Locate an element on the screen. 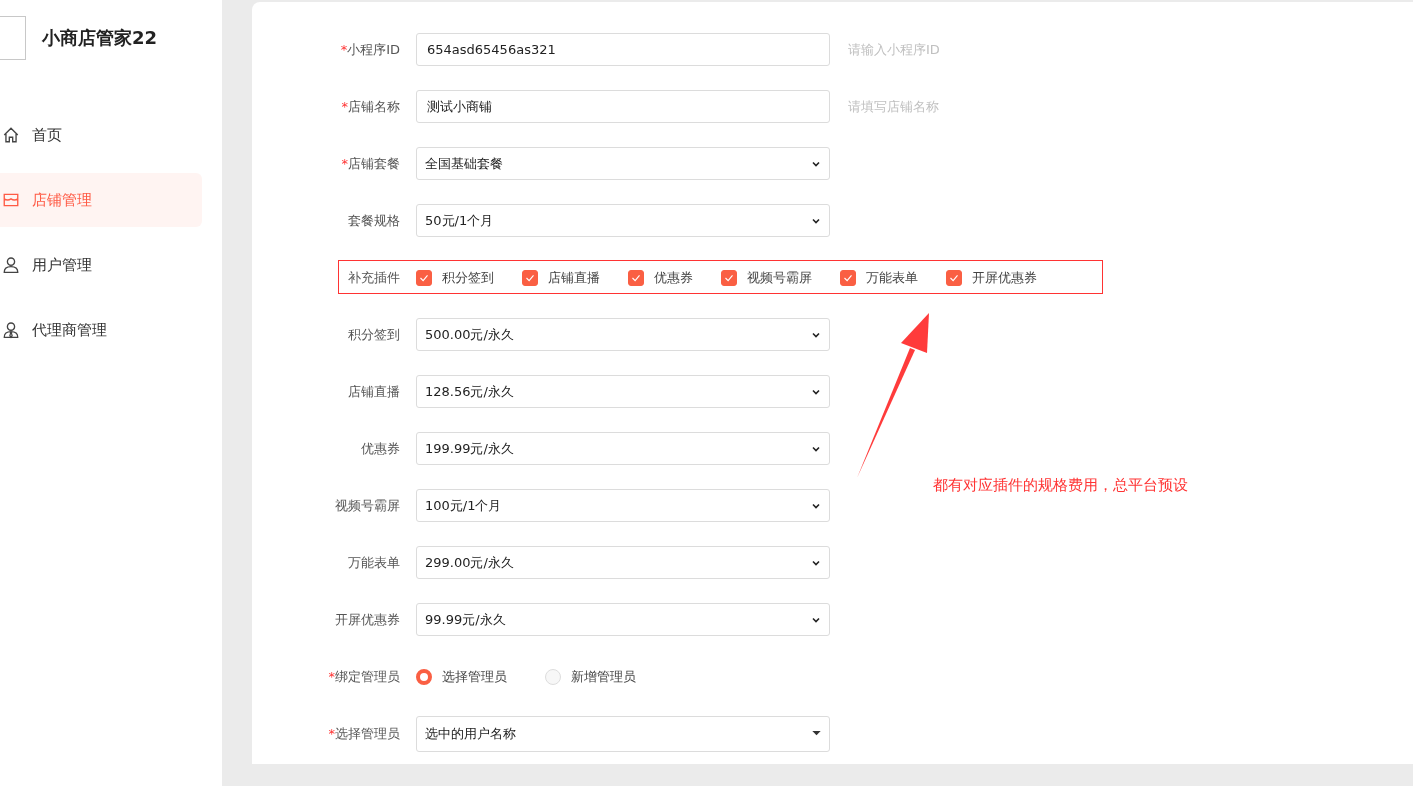 Image resolution: width=1413 pixels, height=786 pixels. field-label: 视频号霸屏 is located at coordinates (367, 505).